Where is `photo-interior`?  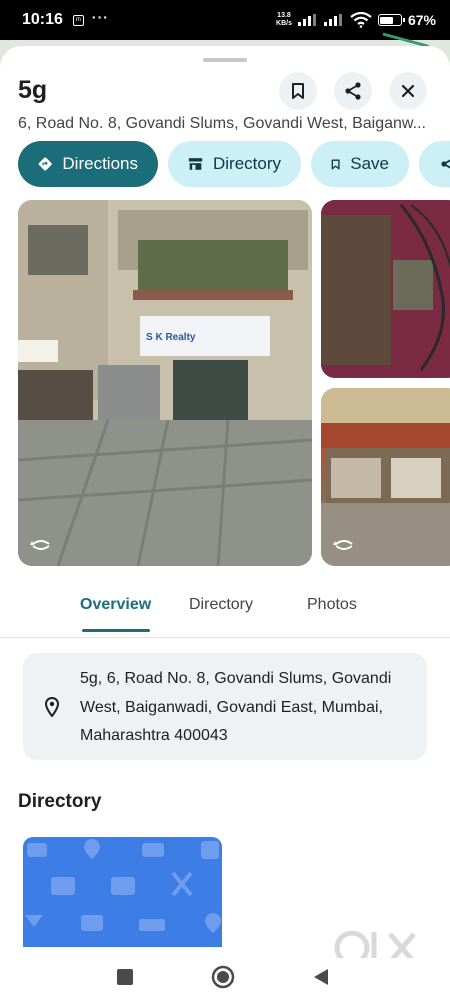
photo-interior is located at coordinates (385, 289).